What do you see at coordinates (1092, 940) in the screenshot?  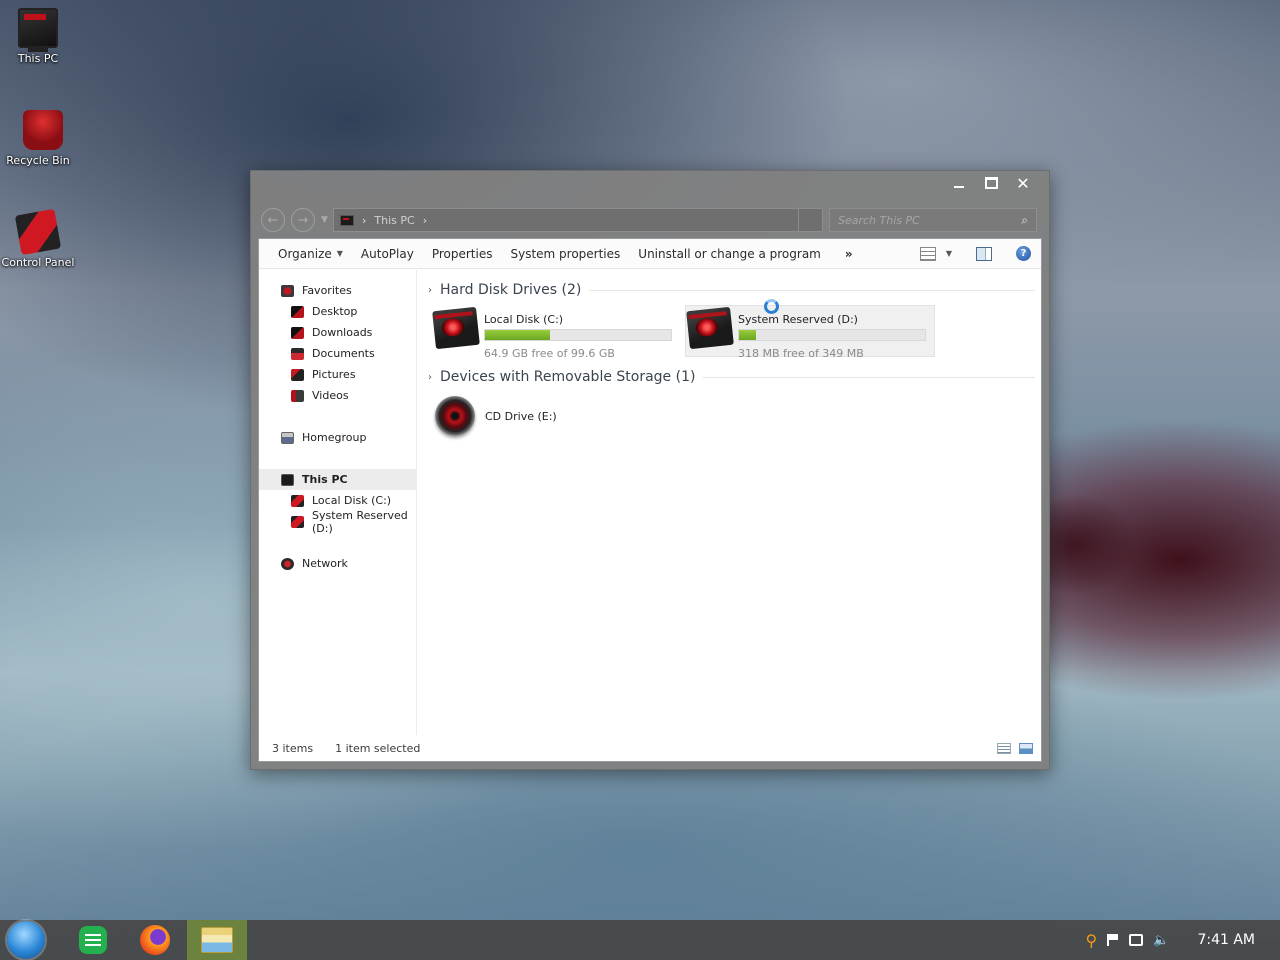 I see `search-icon: ⚲` at bounding box center [1092, 940].